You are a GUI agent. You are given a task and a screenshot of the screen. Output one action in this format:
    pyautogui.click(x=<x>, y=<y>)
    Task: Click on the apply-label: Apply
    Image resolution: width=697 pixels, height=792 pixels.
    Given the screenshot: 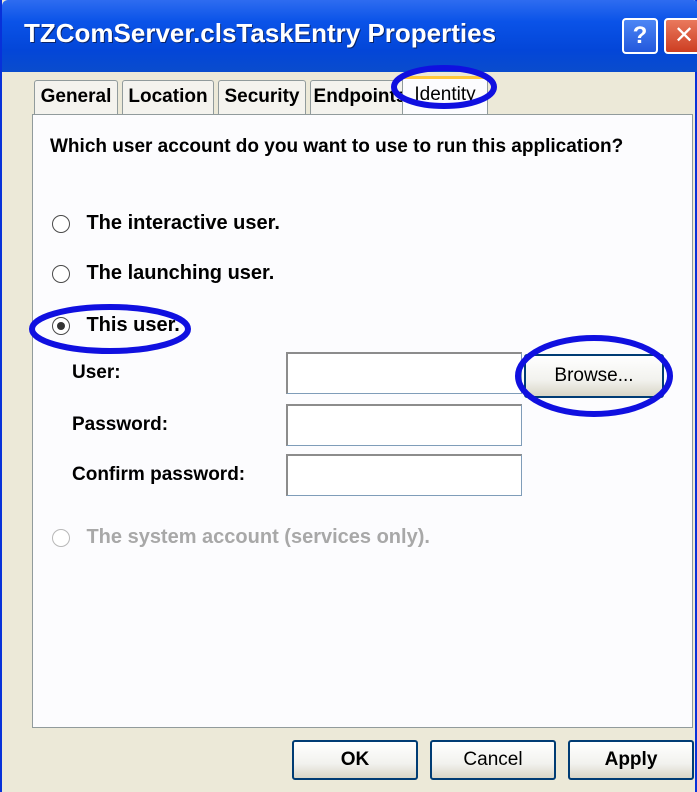 What is the action you would take?
    pyautogui.click(x=631, y=759)
    